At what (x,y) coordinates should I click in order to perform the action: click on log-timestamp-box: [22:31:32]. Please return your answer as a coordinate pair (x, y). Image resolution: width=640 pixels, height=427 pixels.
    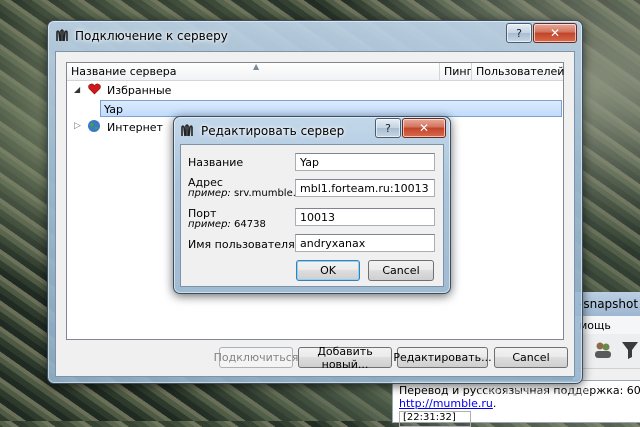
    Looking at the image, I should click on (435, 419).